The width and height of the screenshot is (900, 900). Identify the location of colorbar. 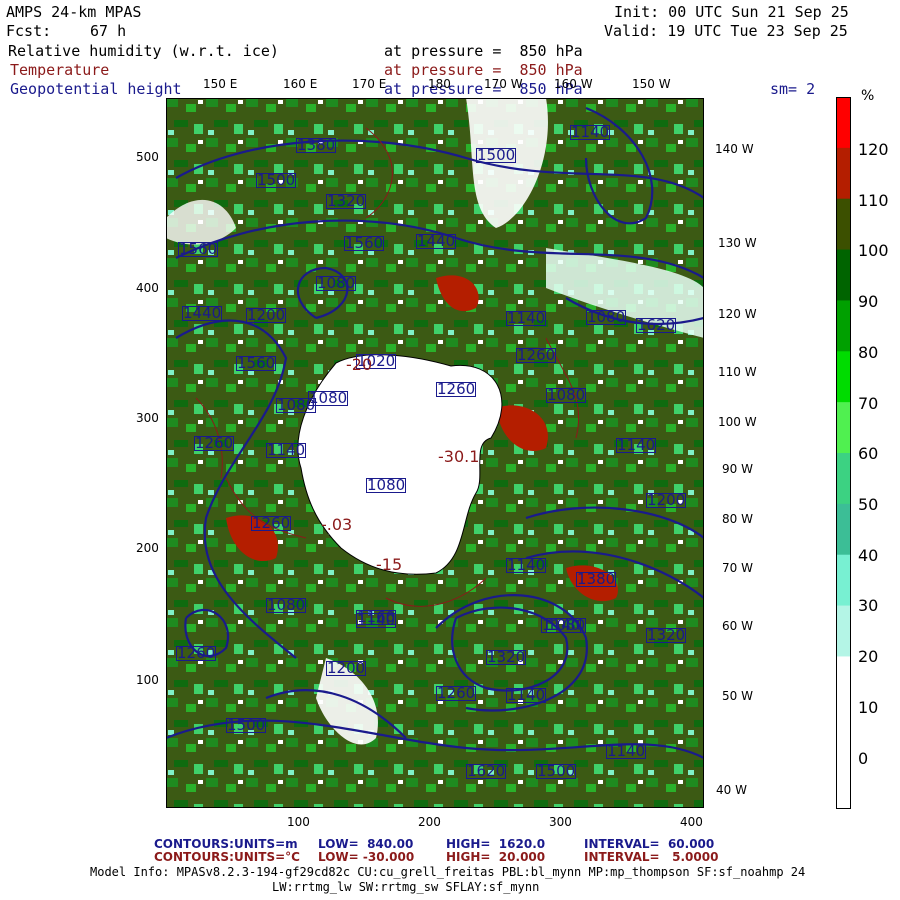
(843, 453).